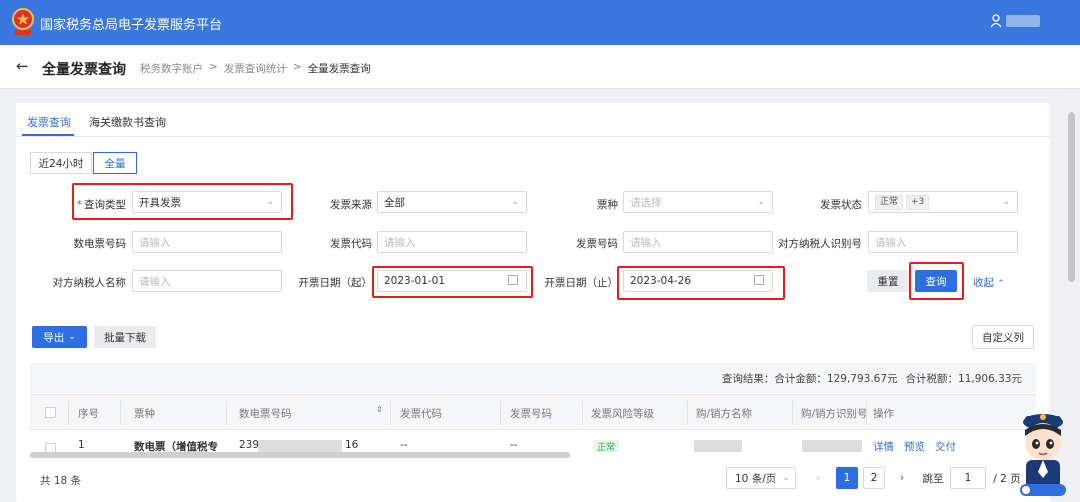 The image size is (1080, 502). Describe the element at coordinates (115, 163) in the screenshot. I see `range-all-button: 全量` at that location.